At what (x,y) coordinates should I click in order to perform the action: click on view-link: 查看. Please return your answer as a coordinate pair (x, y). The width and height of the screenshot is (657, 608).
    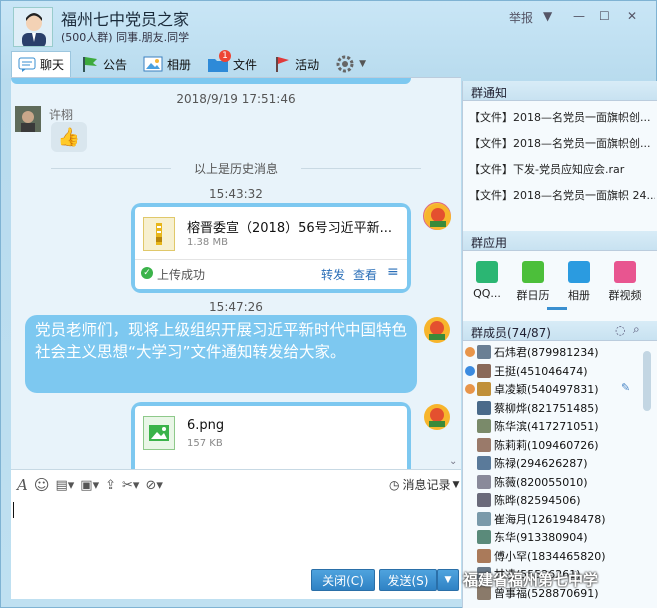
    Looking at the image, I should click on (365, 274).